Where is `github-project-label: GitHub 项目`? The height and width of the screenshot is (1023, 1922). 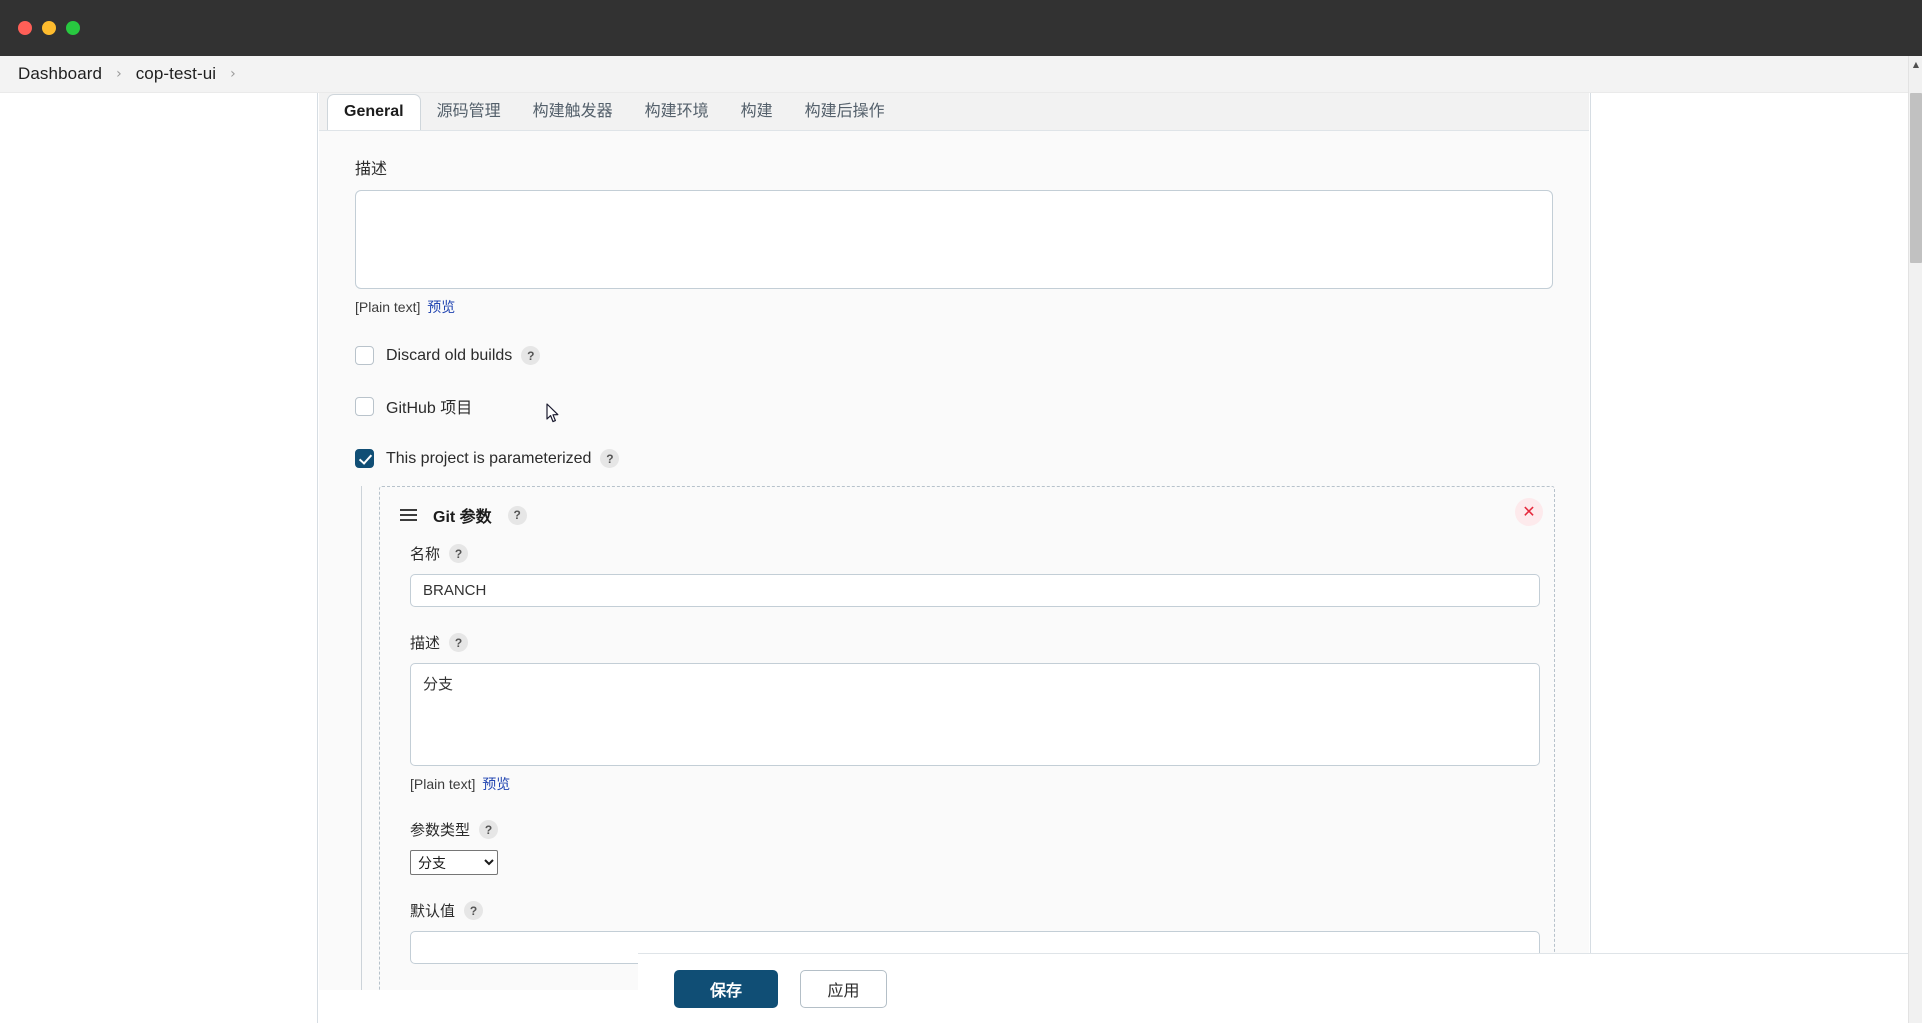
github-project-label: GitHub 项目 is located at coordinates (429, 406).